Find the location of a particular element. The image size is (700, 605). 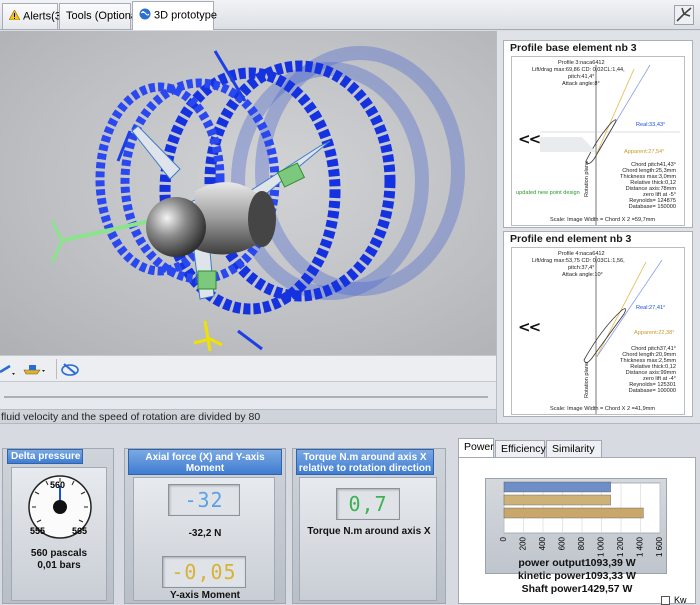

horizontal-scrollbar is located at coordinates (248, 395).